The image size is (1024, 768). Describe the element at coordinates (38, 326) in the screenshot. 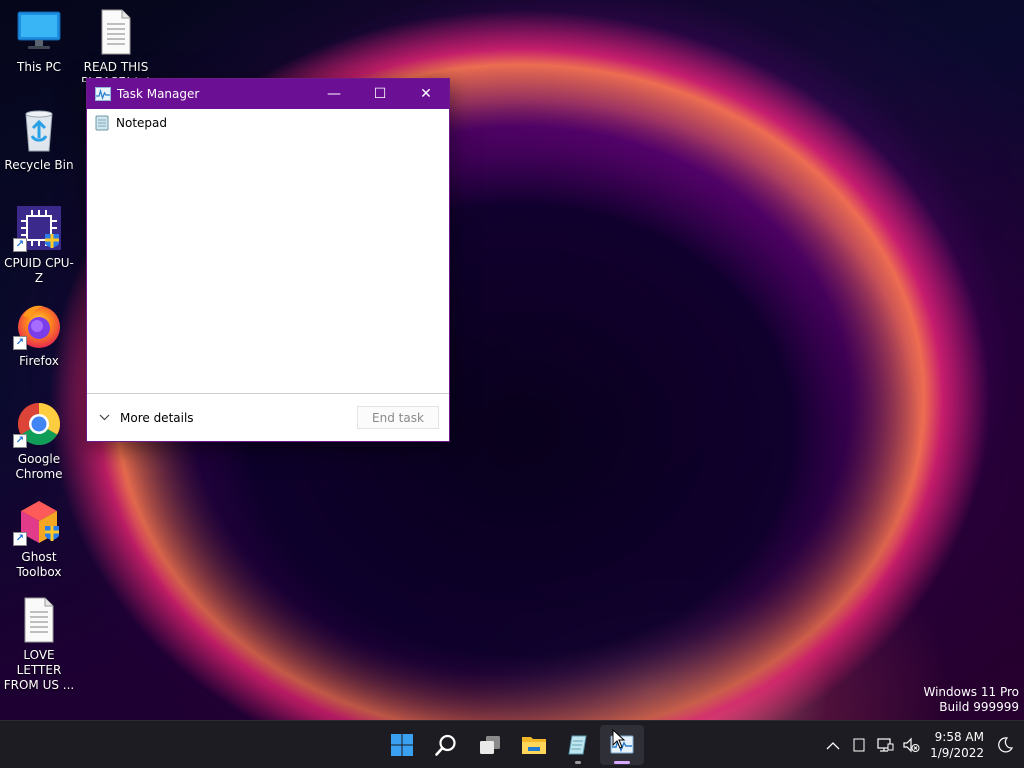

I see `firefox-icon: ↗` at that location.